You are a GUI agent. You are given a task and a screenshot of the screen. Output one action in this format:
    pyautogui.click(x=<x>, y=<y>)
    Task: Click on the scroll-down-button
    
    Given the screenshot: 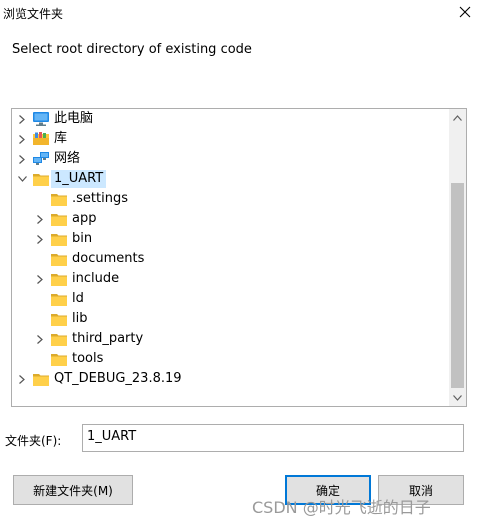 What is the action you would take?
    pyautogui.click(x=457, y=397)
    